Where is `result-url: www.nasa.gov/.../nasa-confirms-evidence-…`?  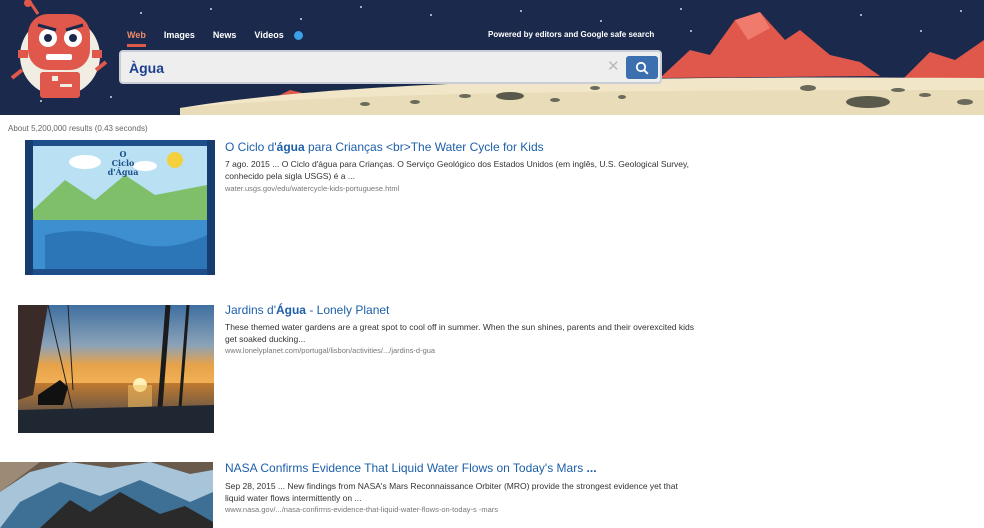 result-url: www.nasa.gov/.../nasa-confirms-evidence-… is located at coordinates (362, 509).